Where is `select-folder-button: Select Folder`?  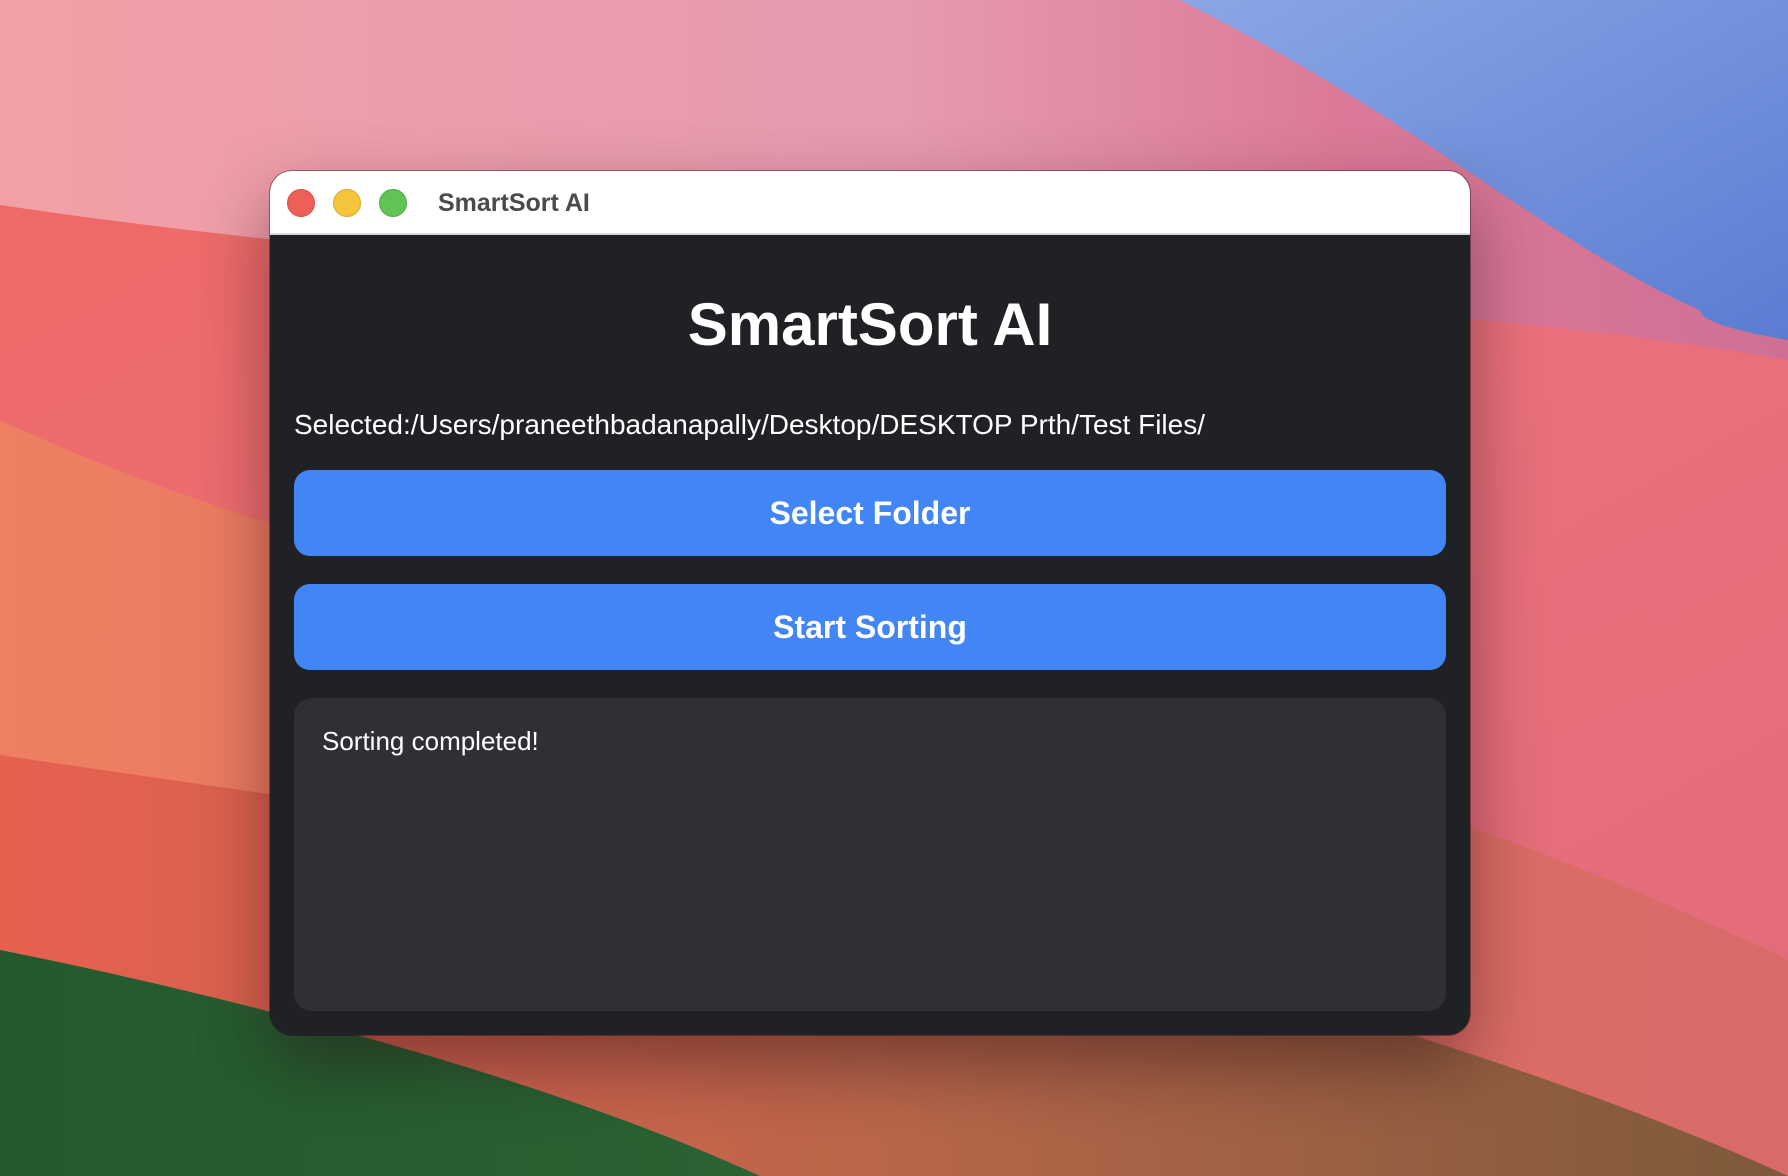
select-folder-button: Select Folder is located at coordinates (870, 513).